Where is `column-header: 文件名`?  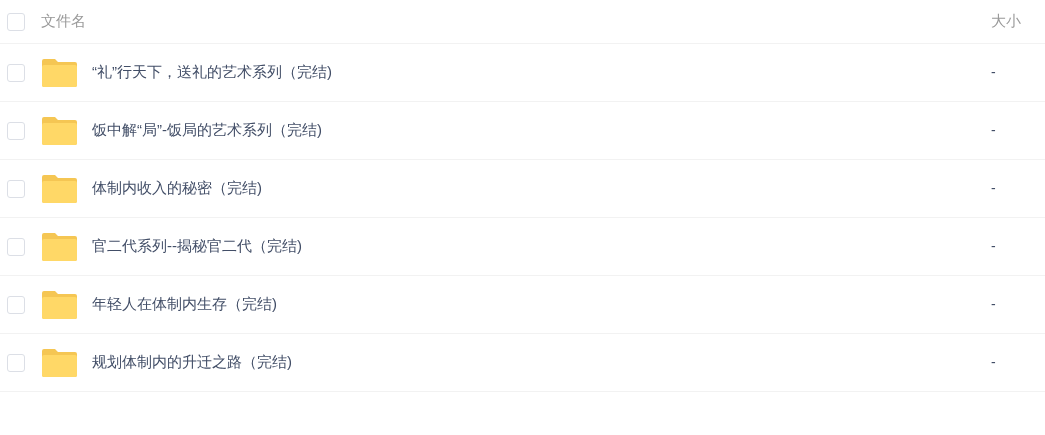
column-header: 文件名 is located at coordinates (63, 21).